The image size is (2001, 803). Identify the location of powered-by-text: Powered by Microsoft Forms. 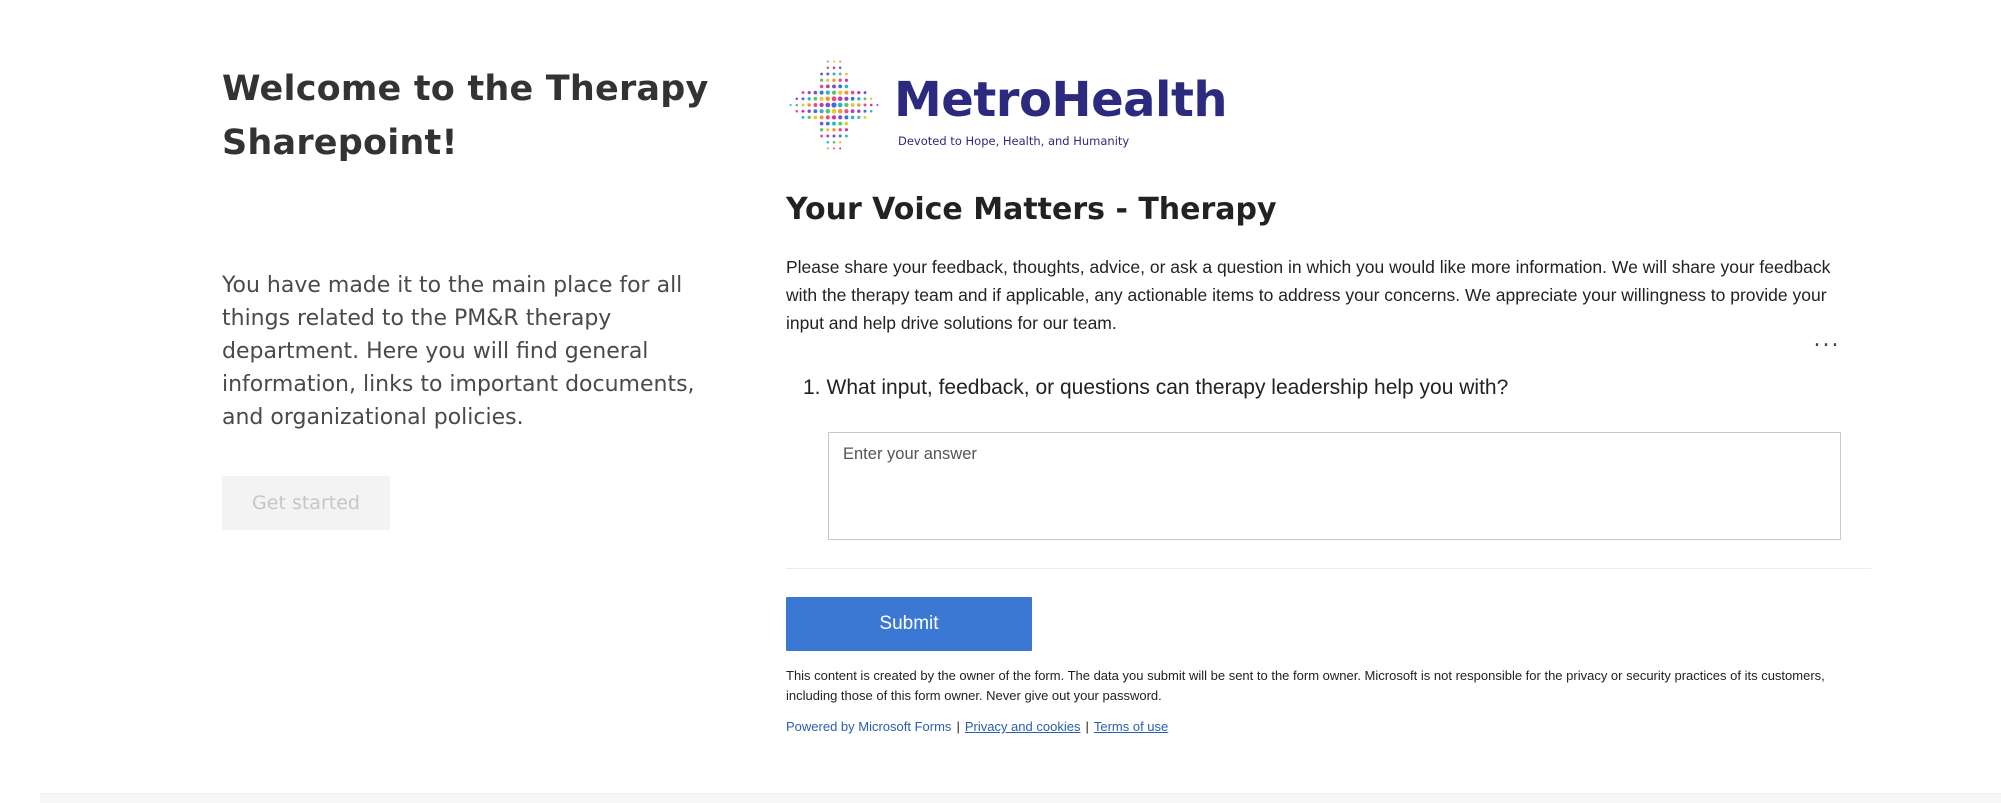
(869, 726).